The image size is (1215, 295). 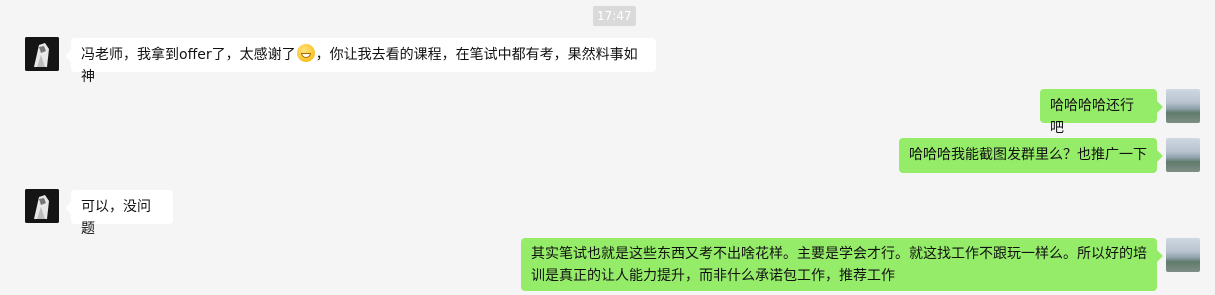 What do you see at coordinates (116, 218) in the screenshot?
I see `message-text: 可以，没问题` at bounding box center [116, 218].